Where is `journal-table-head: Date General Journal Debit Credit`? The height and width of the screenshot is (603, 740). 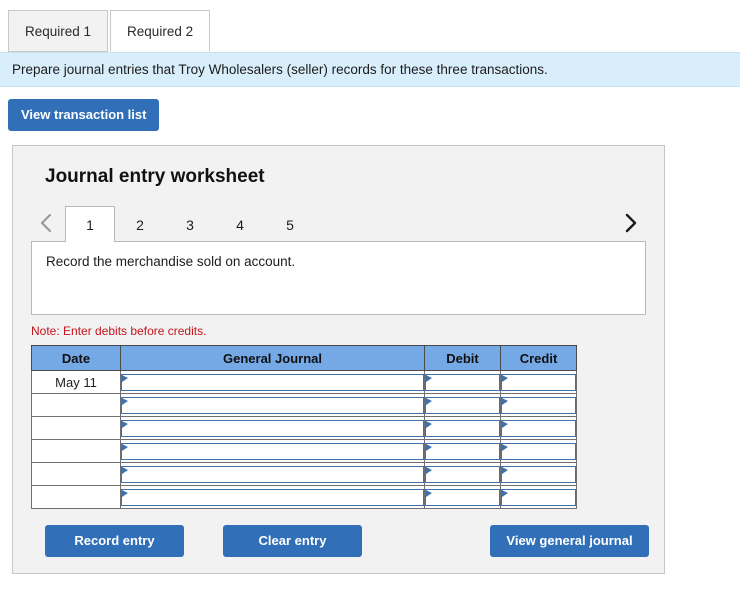 journal-table-head: Date General Journal Debit Credit is located at coordinates (304, 358).